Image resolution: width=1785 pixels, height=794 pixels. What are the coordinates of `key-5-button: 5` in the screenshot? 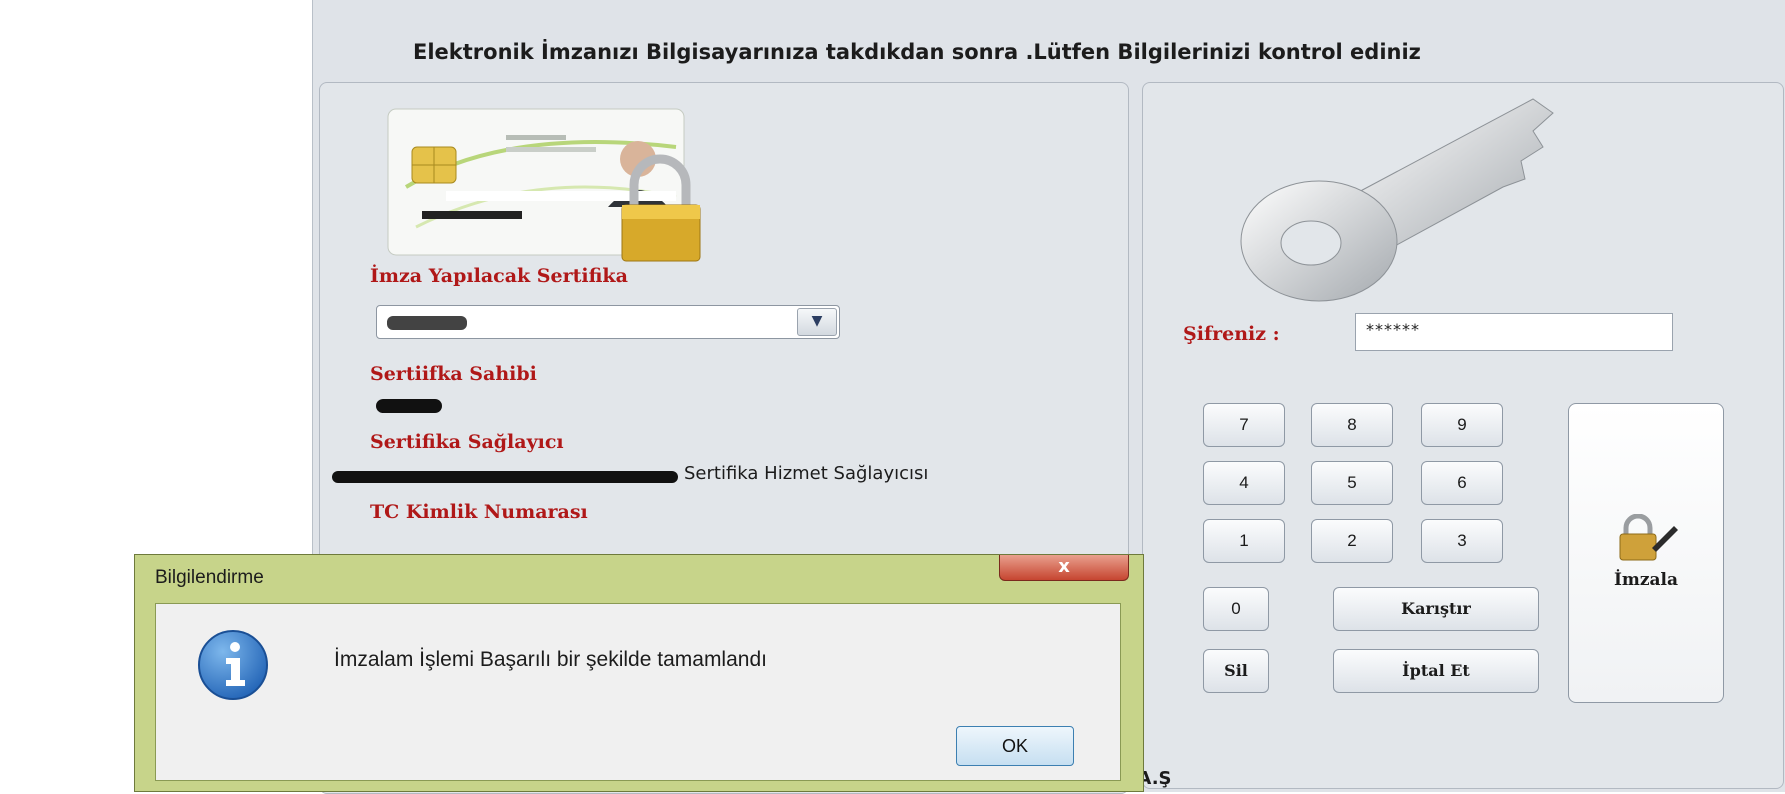 It's located at (1352, 483).